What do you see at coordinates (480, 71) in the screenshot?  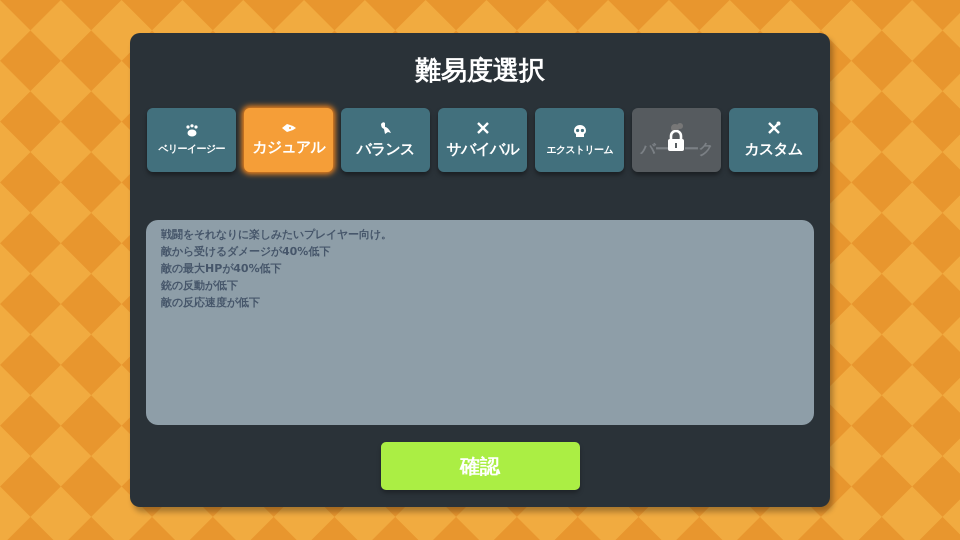 I see `dialog-title: 難易度選択` at bounding box center [480, 71].